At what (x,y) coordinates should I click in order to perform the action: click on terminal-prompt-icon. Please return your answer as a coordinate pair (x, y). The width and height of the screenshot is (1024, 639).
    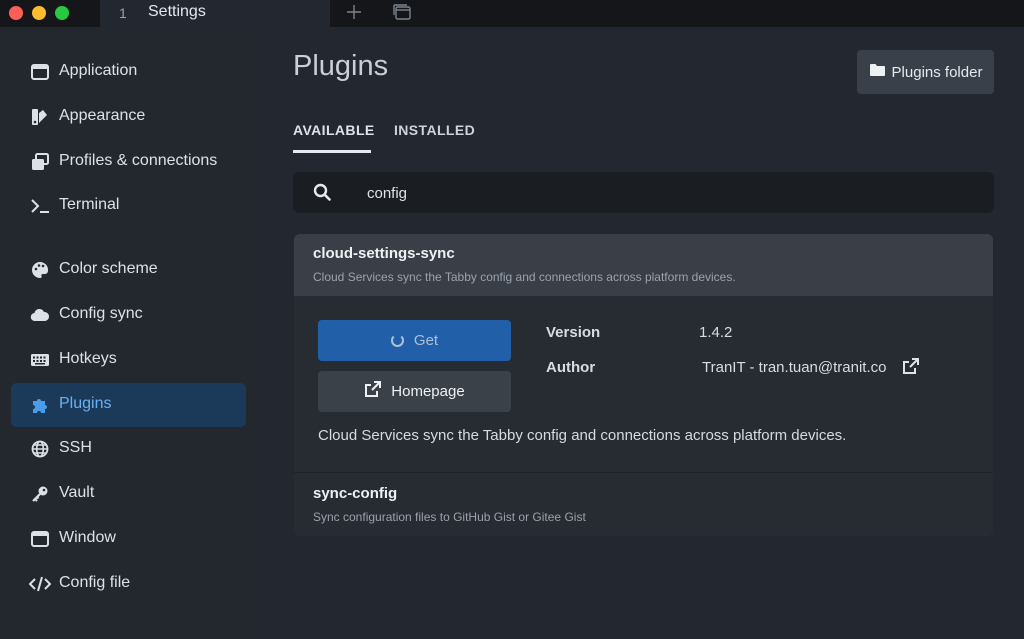
    Looking at the image, I should click on (40, 206).